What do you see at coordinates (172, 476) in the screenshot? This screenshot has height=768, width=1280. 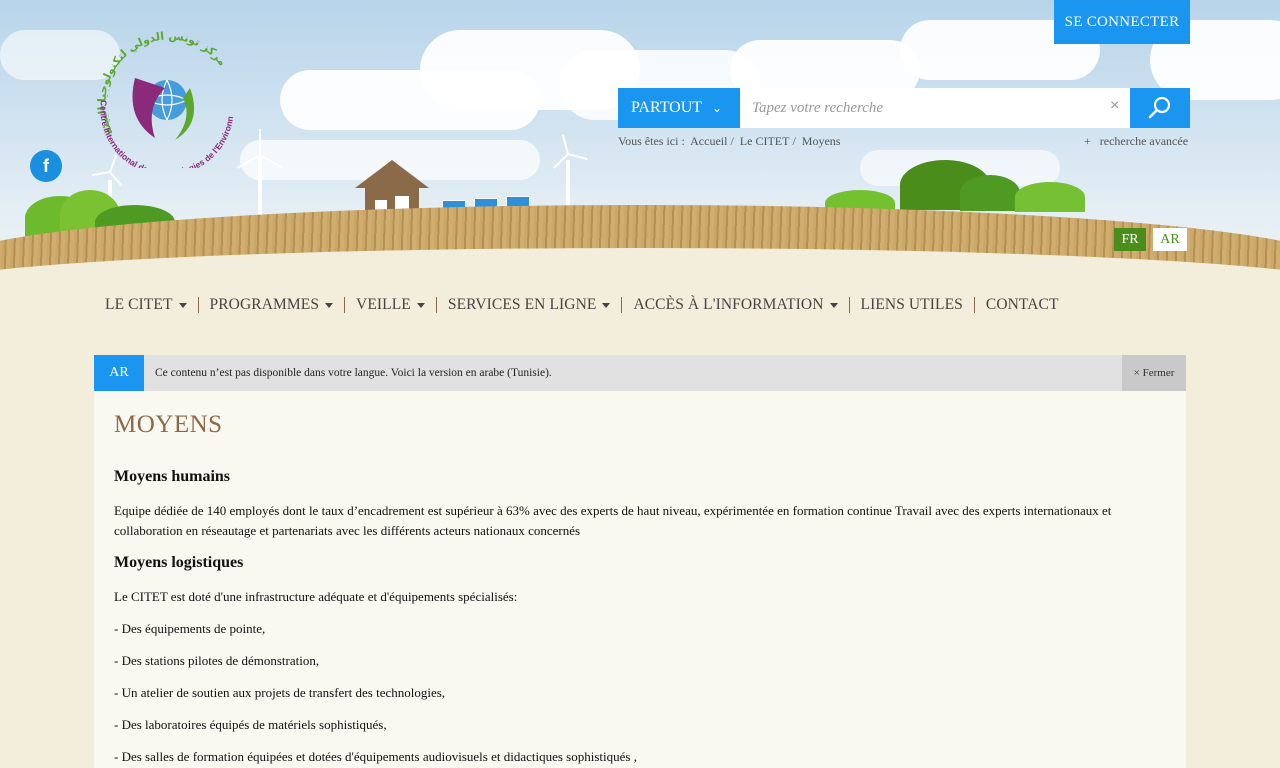 I see `section-title-moyens-humains: Moyens humains` at bounding box center [172, 476].